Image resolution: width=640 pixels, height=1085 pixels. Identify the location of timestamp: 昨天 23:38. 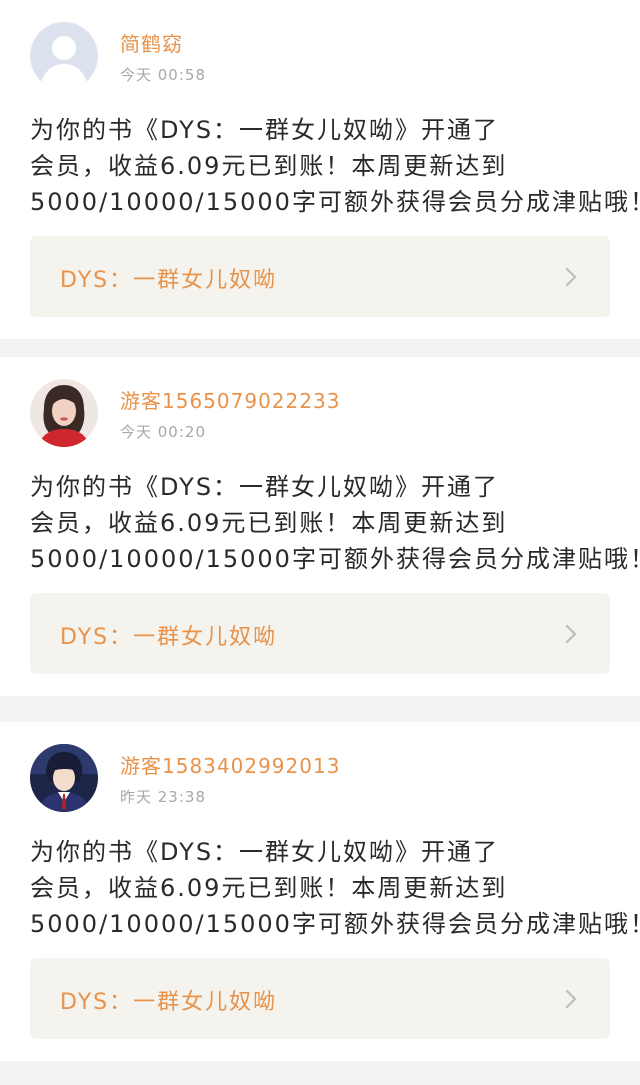
(163, 797).